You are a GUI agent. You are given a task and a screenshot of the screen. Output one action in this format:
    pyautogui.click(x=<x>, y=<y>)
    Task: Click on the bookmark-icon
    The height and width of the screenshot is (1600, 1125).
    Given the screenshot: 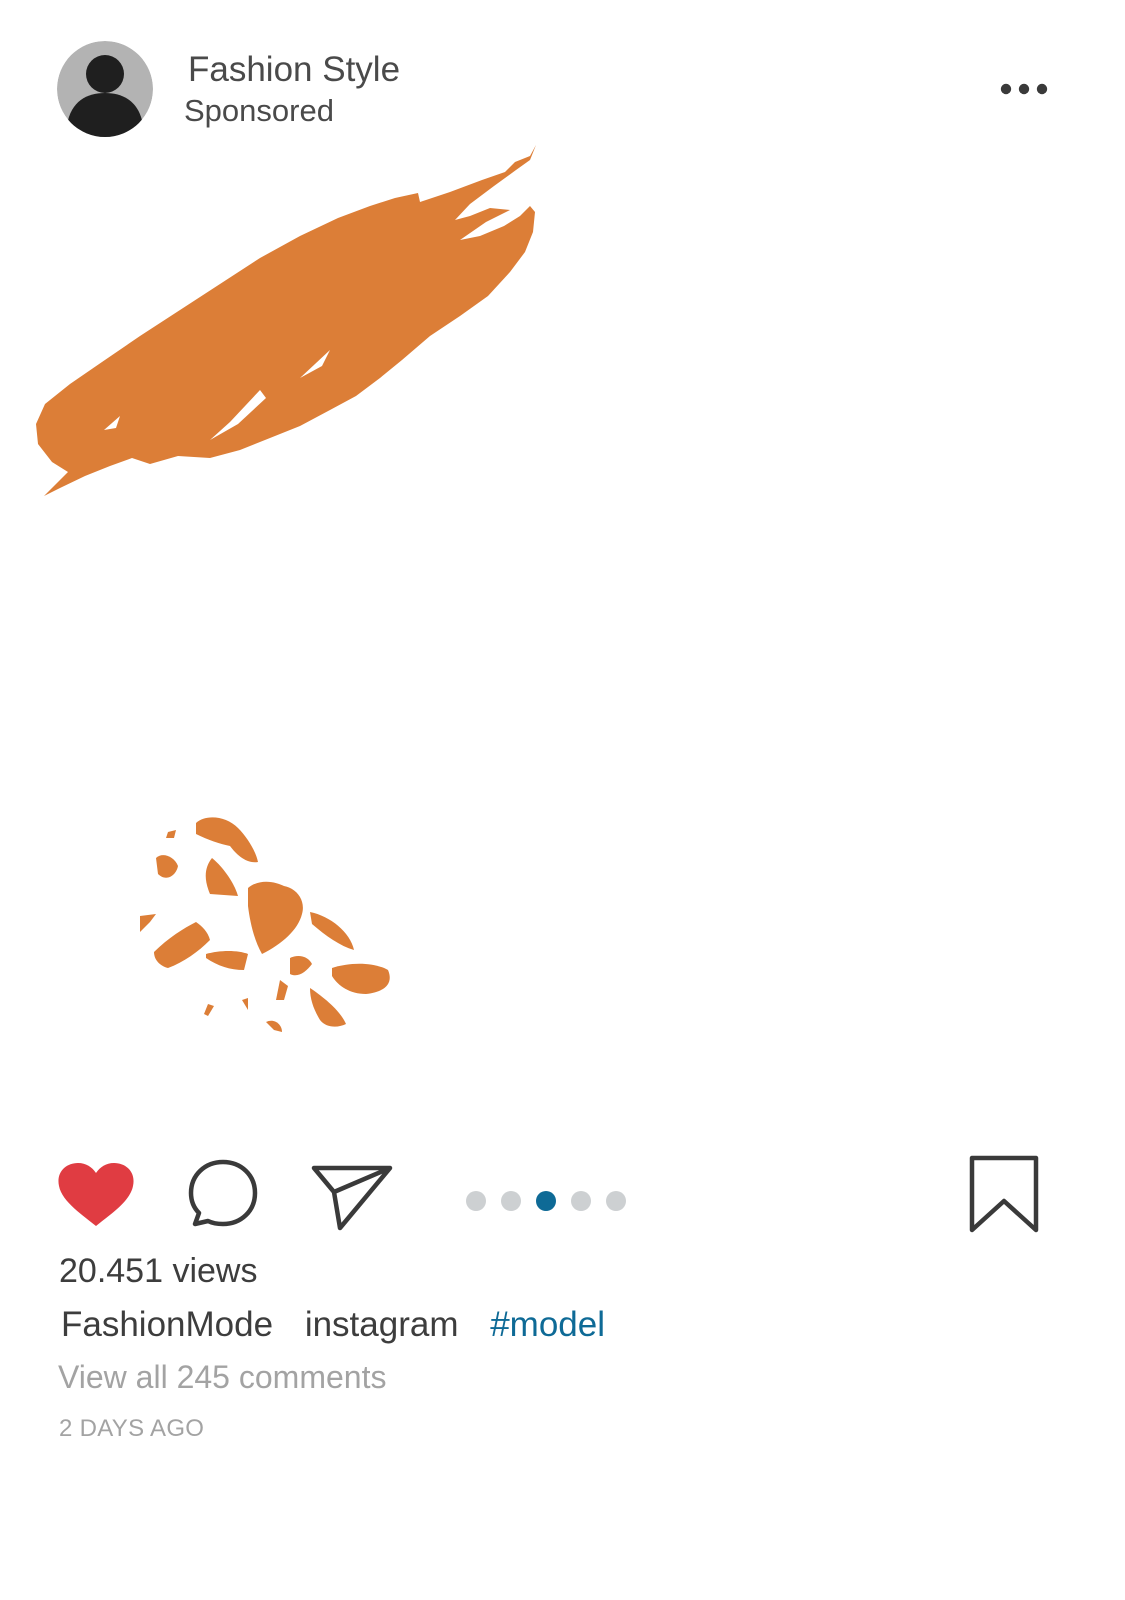 What is the action you would take?
    pyautogui.click(x=1004, y=1194)
    